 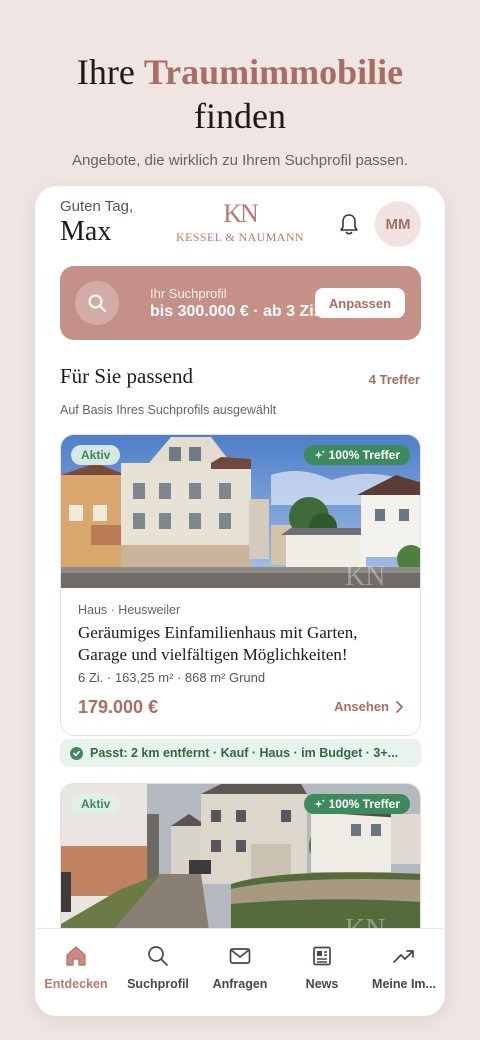 I want to click on listing-price: 179.000 €, so click(x=118, y=707).